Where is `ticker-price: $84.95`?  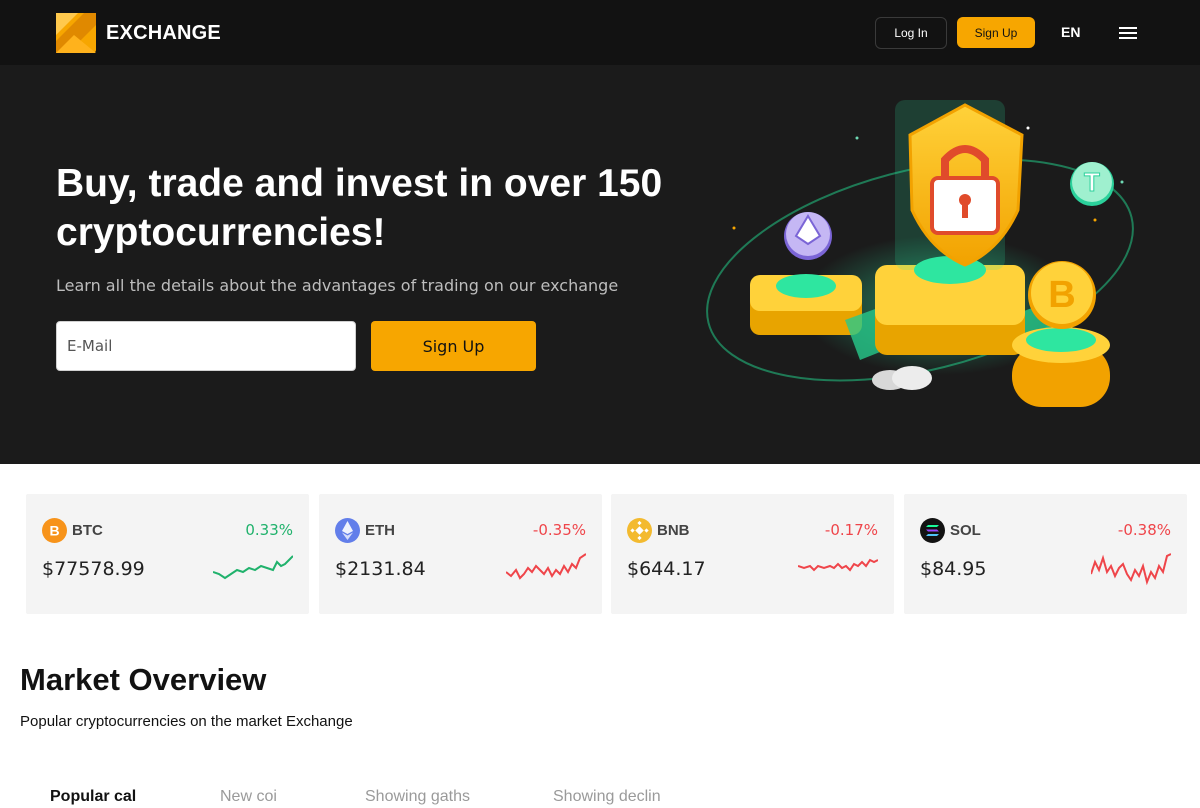
ticker-price: $84.95 is located at coordinates (953, 569).